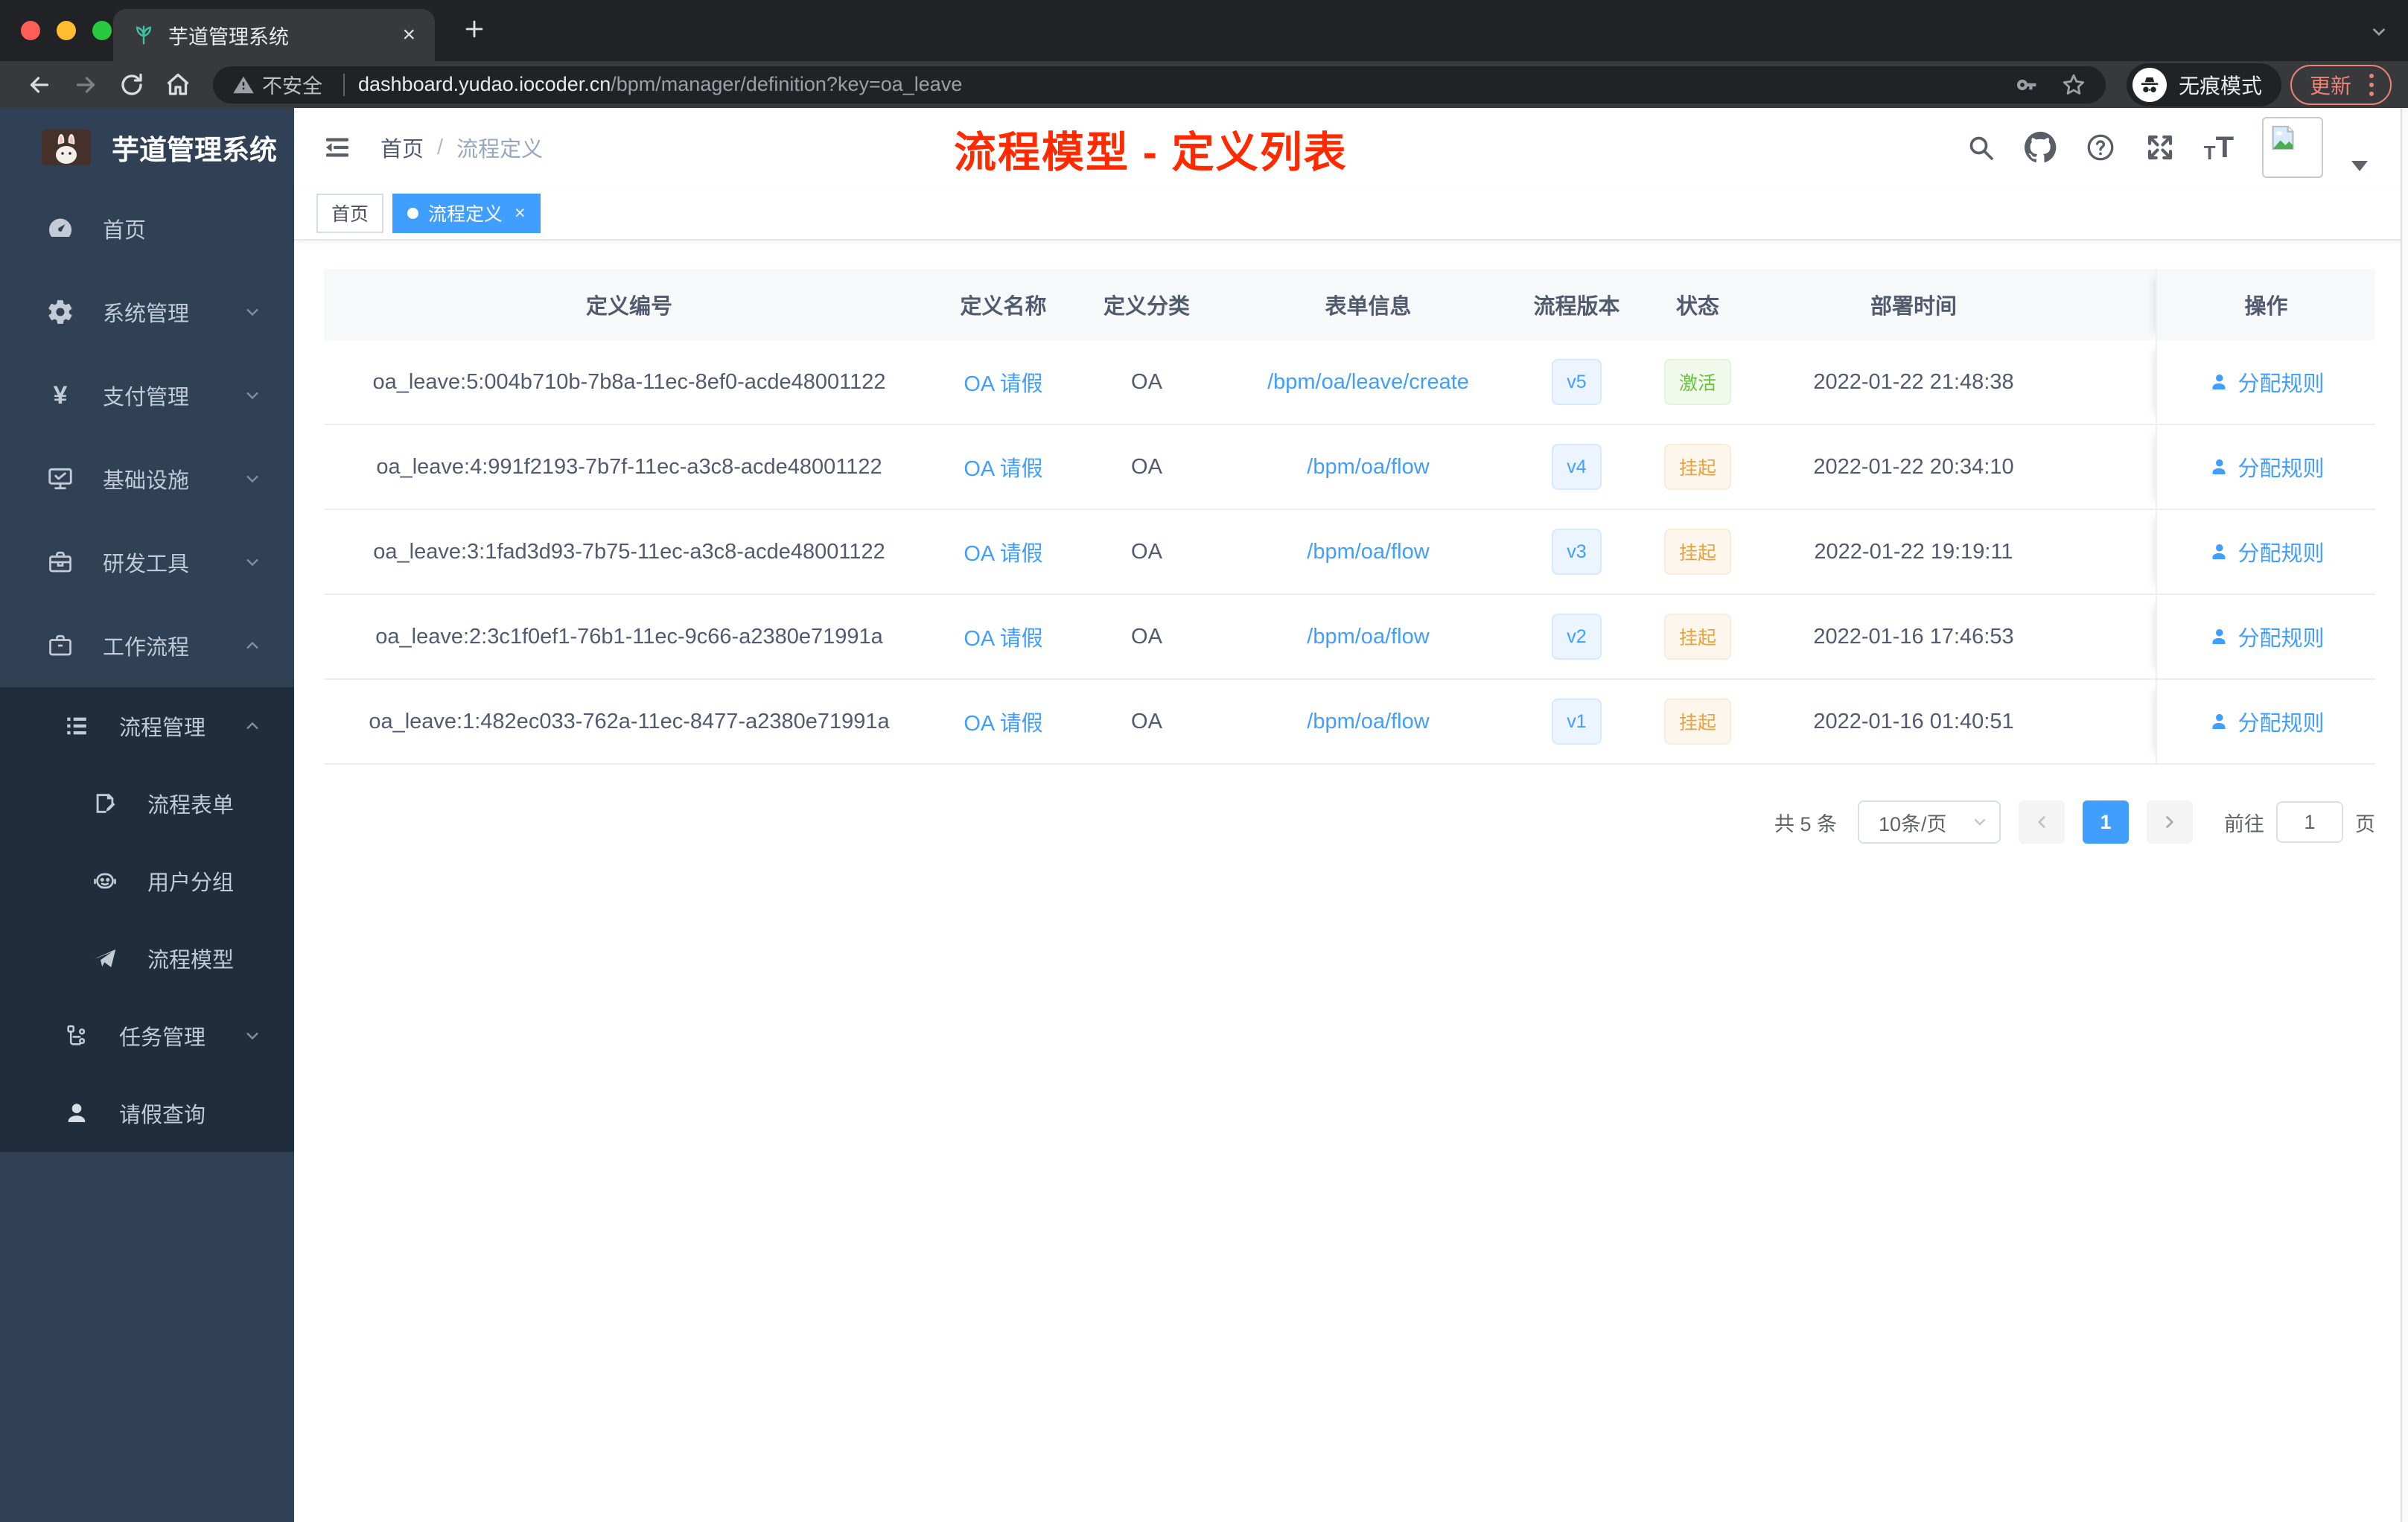 The width and height of the screenshot is (2408, 1522). Describe the element at coordinates (628, 307) in the screenshot. I see `col-header-id: 定义编号` at that location.